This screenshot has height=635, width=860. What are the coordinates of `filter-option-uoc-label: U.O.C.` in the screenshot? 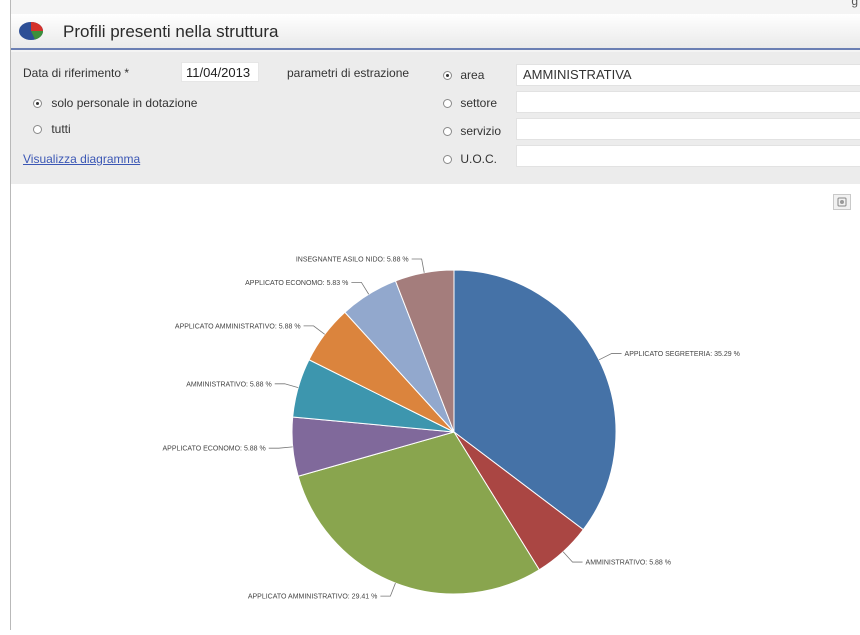 It's located at (479, 159).